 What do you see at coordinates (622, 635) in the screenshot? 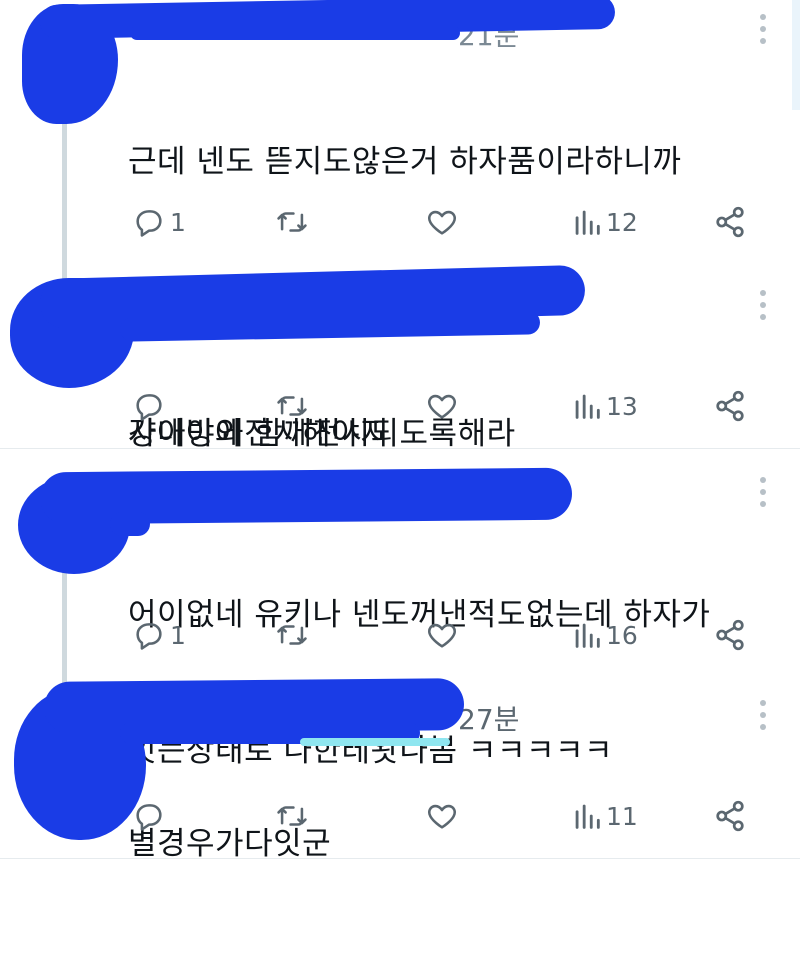
I see `views-count: 16` at bounding box center [622, 635].